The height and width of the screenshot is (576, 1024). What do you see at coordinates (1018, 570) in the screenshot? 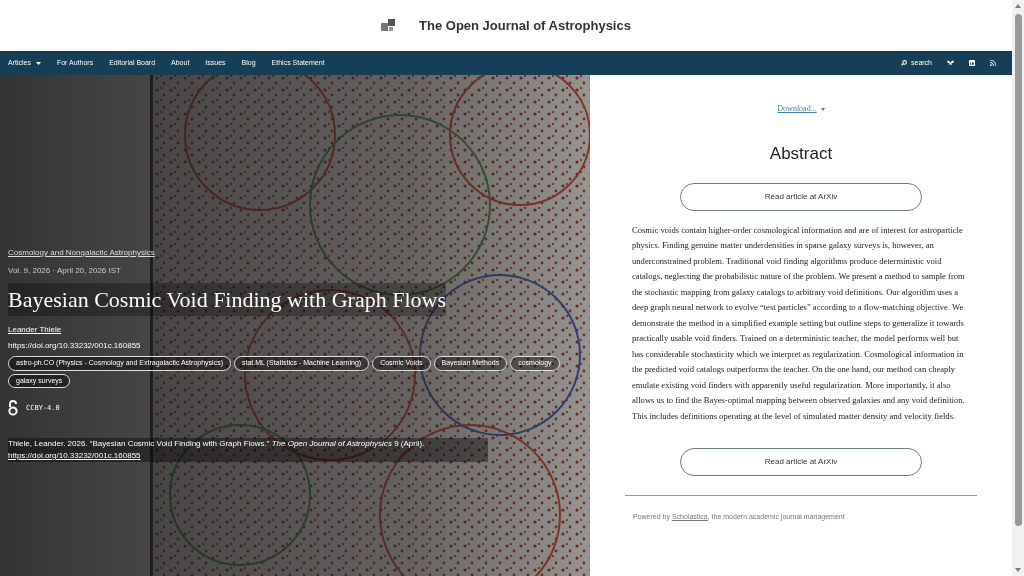
I see `scroll-down-icon` at bounding box center [1018, 570].